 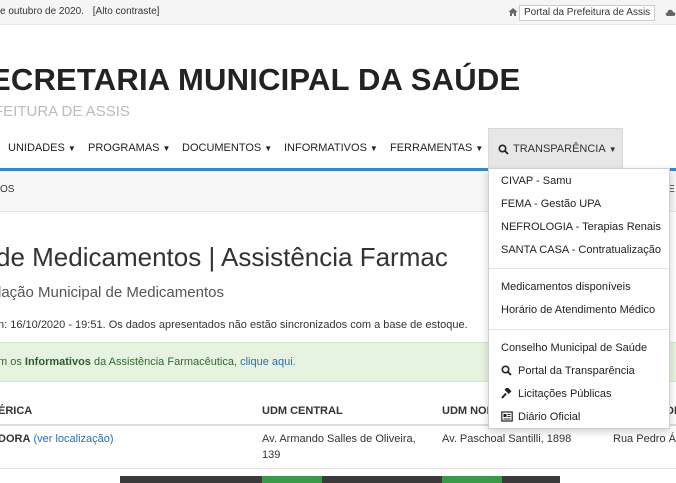 I want to click on nav-label: PROGRAMAS, so click(x=124, y=148).